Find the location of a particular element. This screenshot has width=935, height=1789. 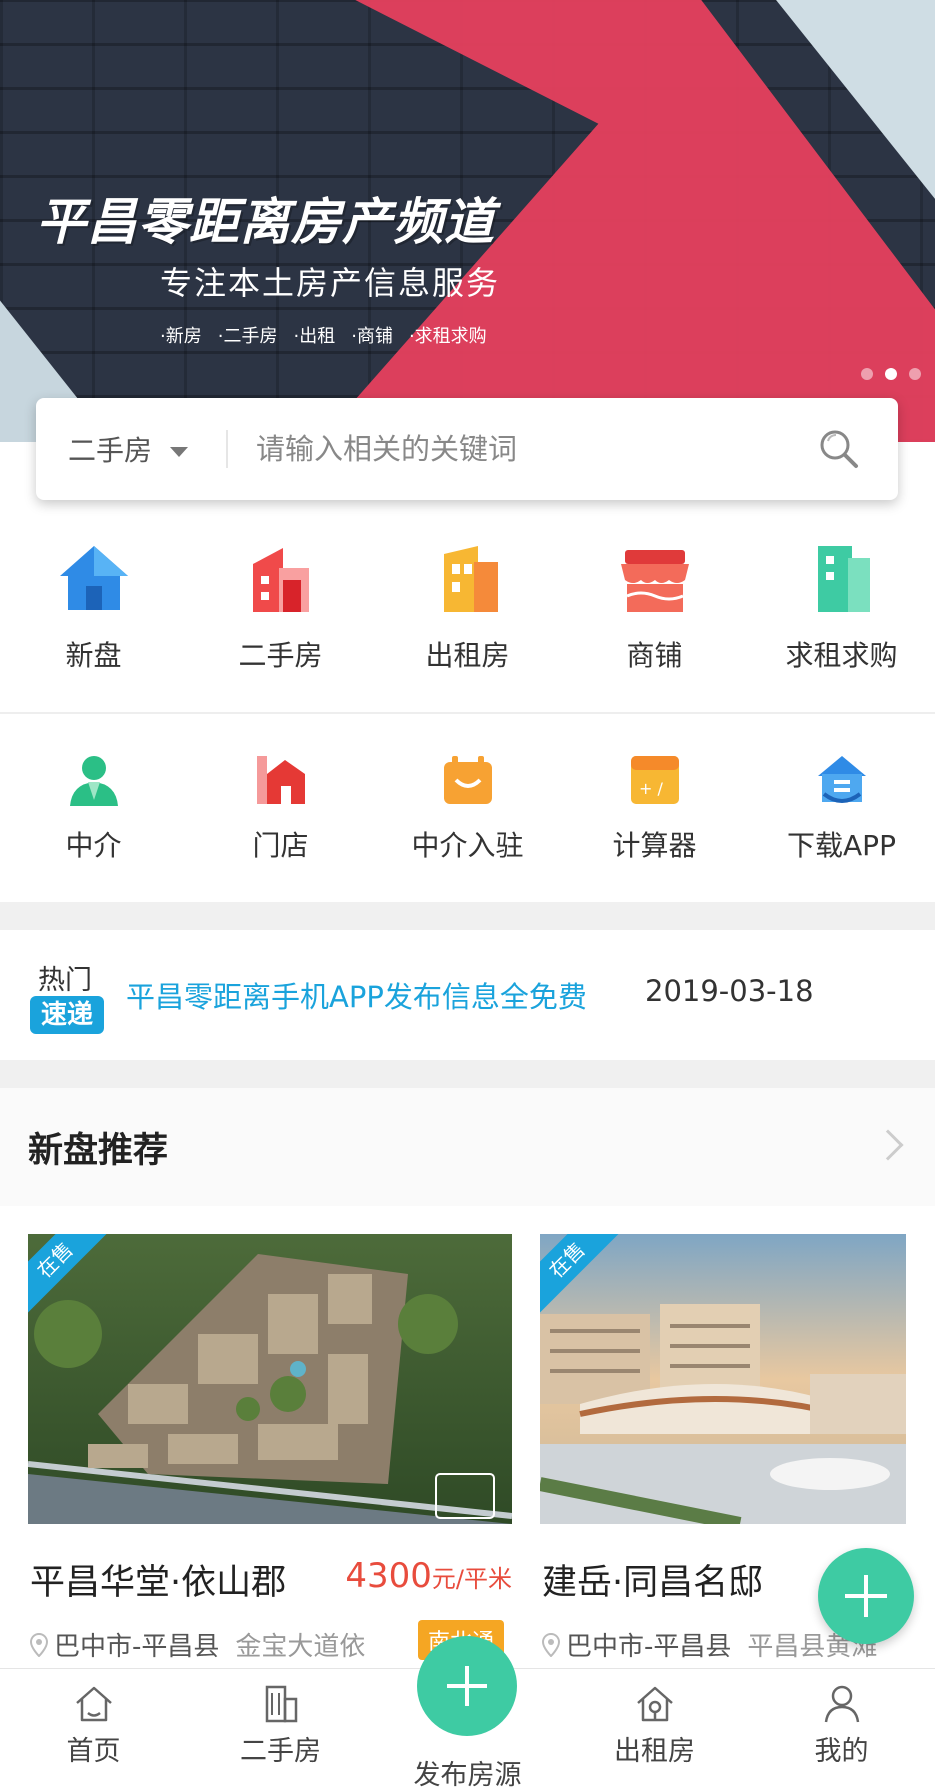

tab-label: 首页 is located at coordinates (93, 1751).